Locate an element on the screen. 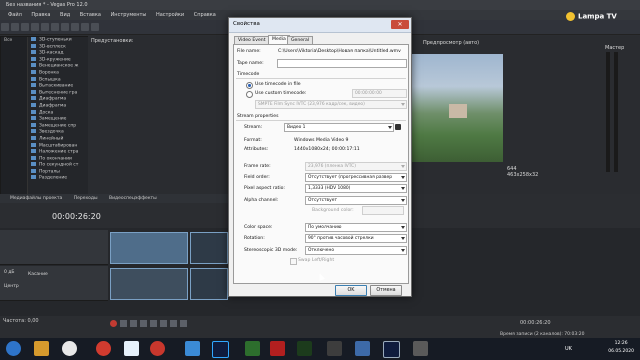 This screenshot has width=640, height=360. save-stream-icon is located at coordinates (398, 127).